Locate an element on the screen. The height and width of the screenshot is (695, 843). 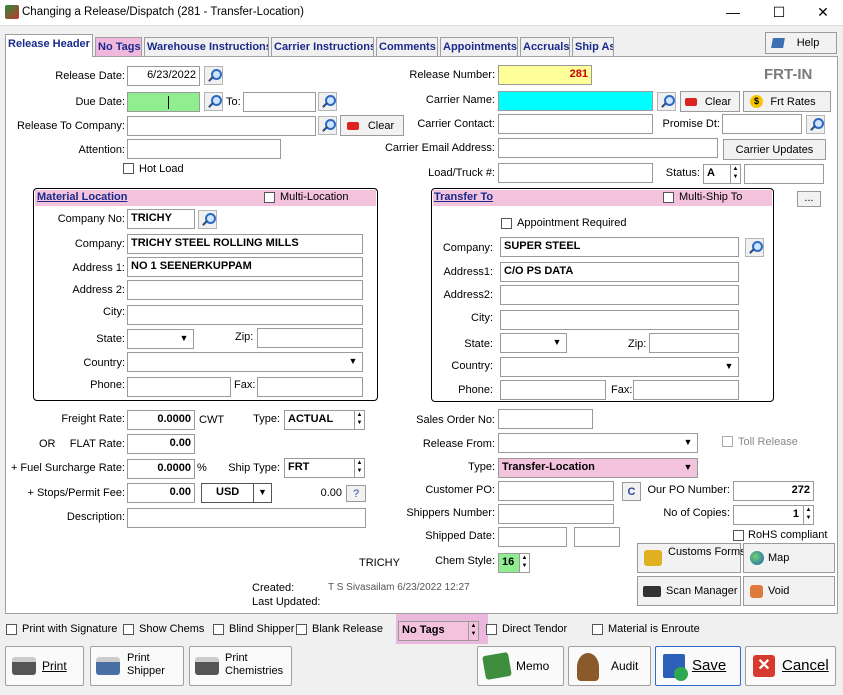
minimize-button: — is located at coordinates (733, 12).